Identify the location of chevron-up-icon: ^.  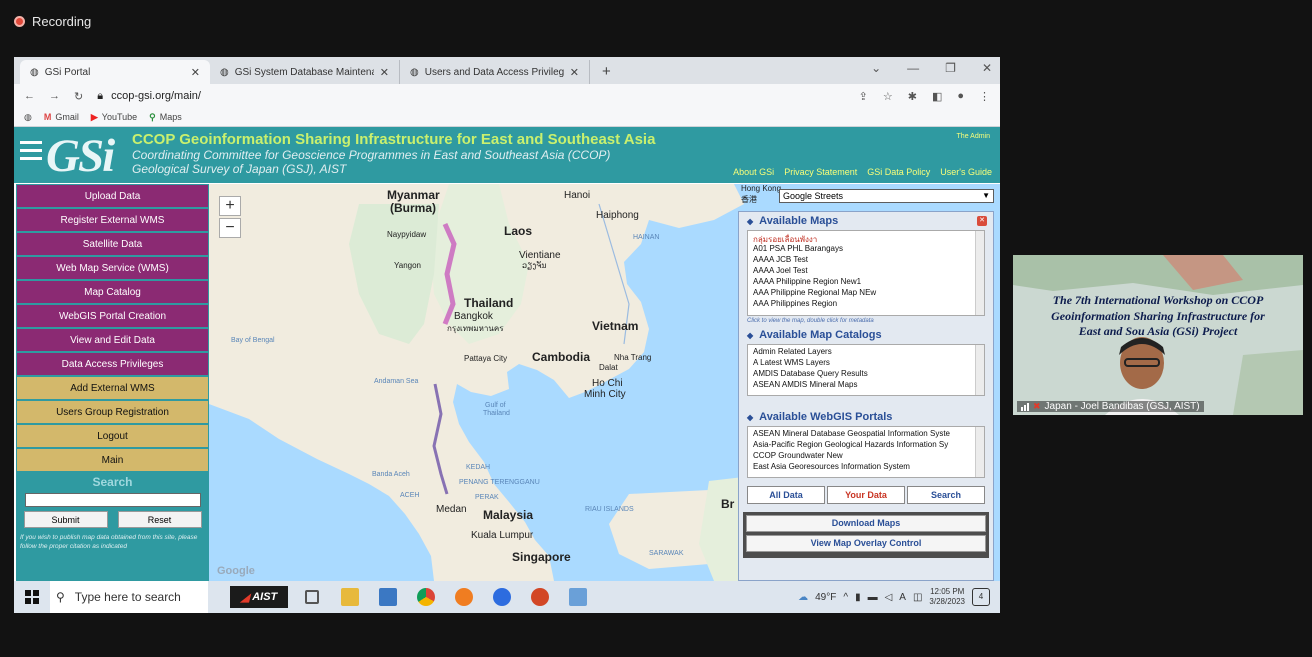
(845, 597).